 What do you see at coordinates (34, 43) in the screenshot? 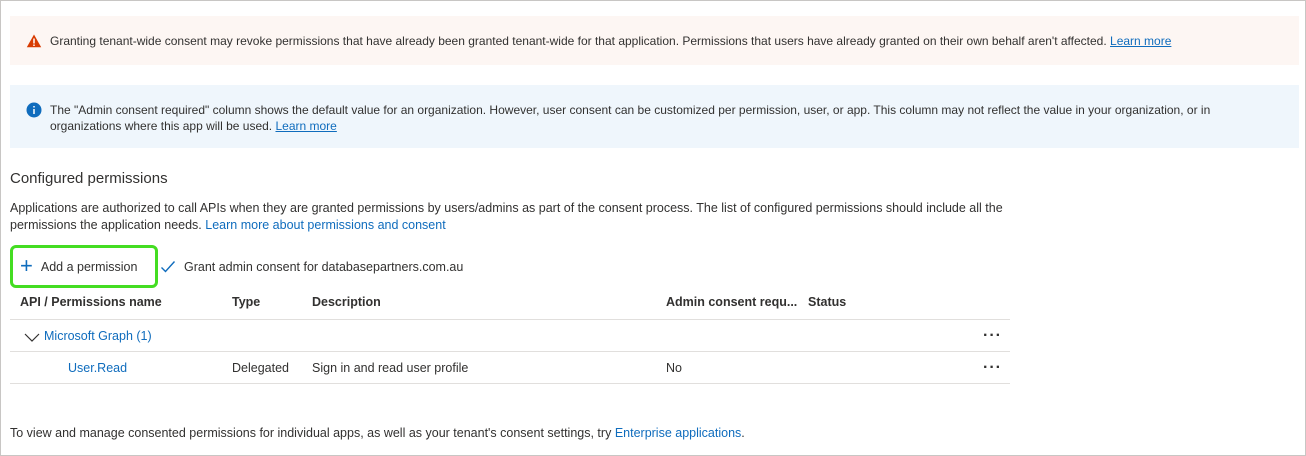
I see `warning-icon` at bounding box center [34, 43].